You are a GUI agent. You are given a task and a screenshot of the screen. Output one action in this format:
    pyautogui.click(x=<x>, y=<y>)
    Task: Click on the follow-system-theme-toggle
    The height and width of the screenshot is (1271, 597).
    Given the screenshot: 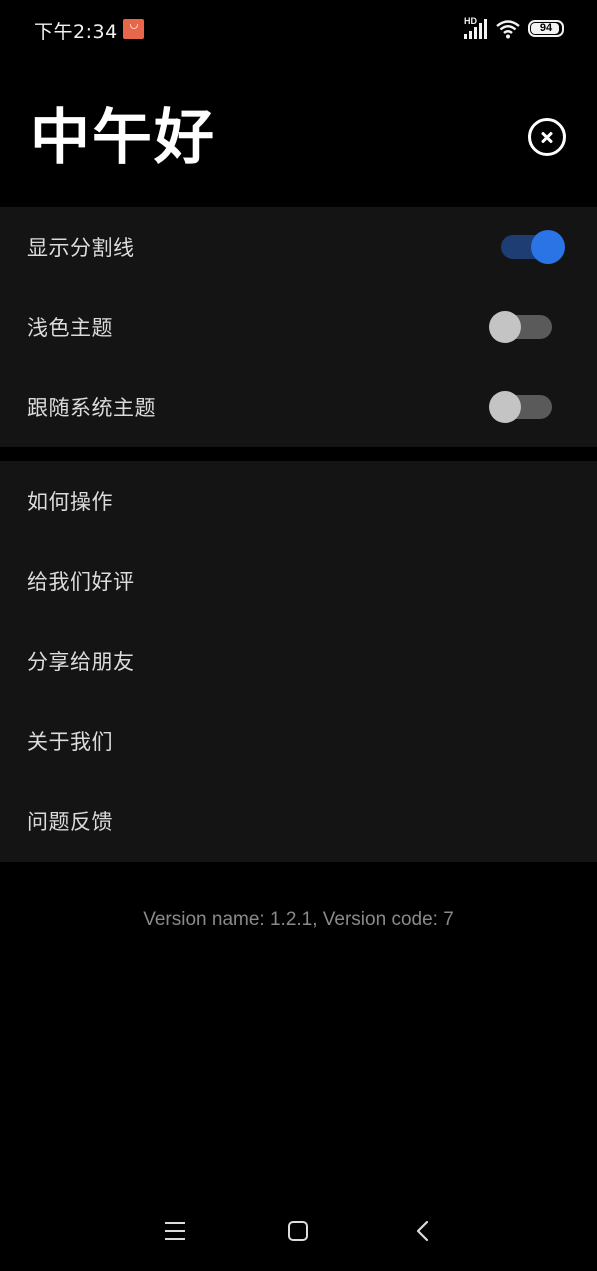 What is the action you would take?
    pyautogui.click(x=520, y=407)
    